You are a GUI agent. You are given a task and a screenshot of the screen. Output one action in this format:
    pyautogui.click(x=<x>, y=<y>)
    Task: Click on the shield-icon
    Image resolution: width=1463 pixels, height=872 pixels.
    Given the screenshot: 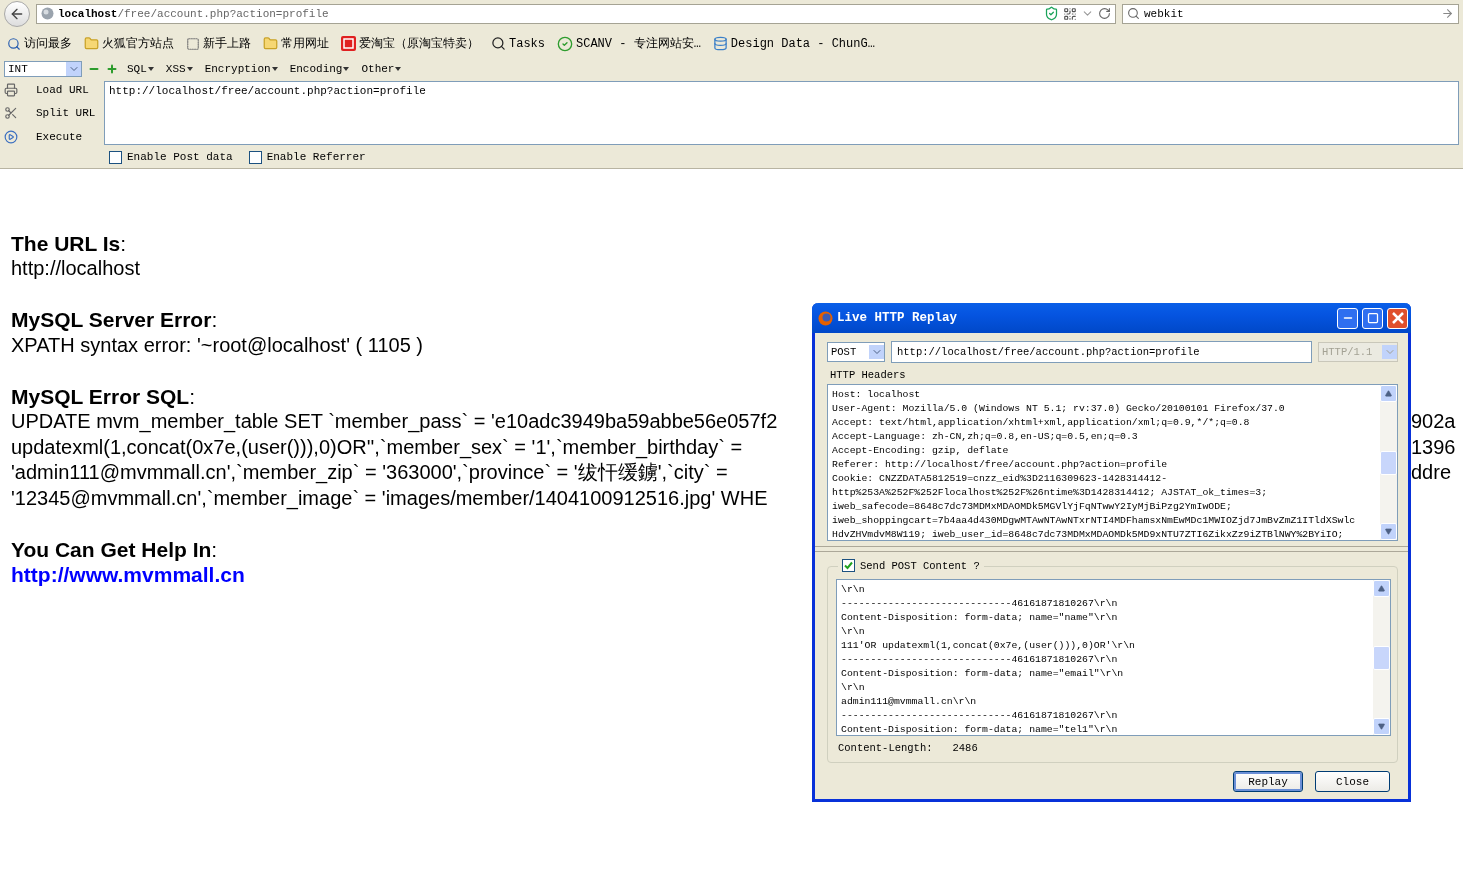 What is the action you would take?
    pyautogui.click(x=1051, y=13)
    